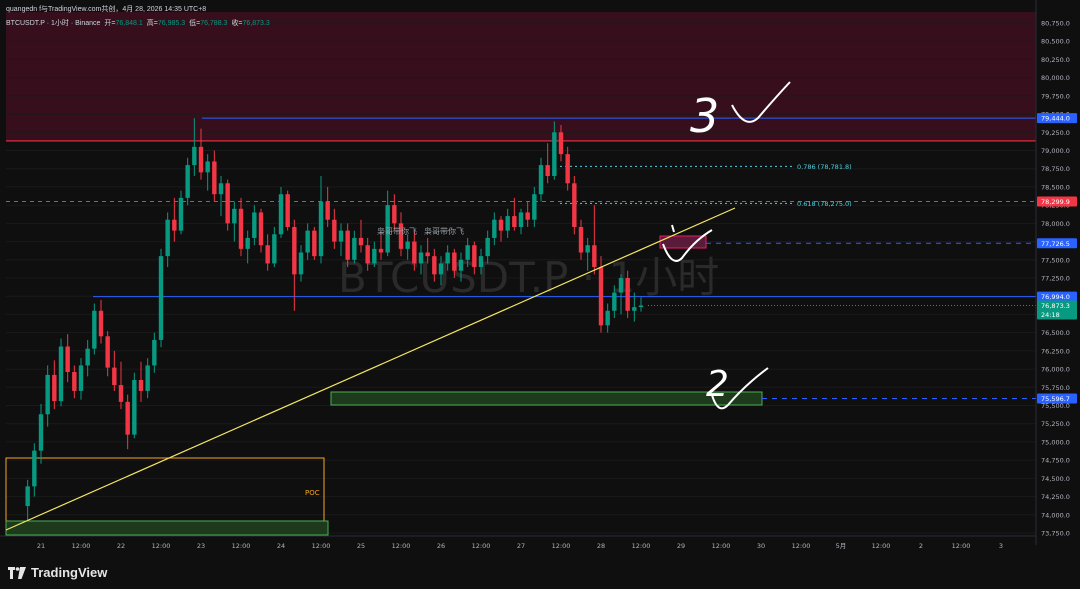 This screenshot has width=1080, height=589. I want to click on watermark: BTCUSDT.P · 1小时, so click(528, 277).